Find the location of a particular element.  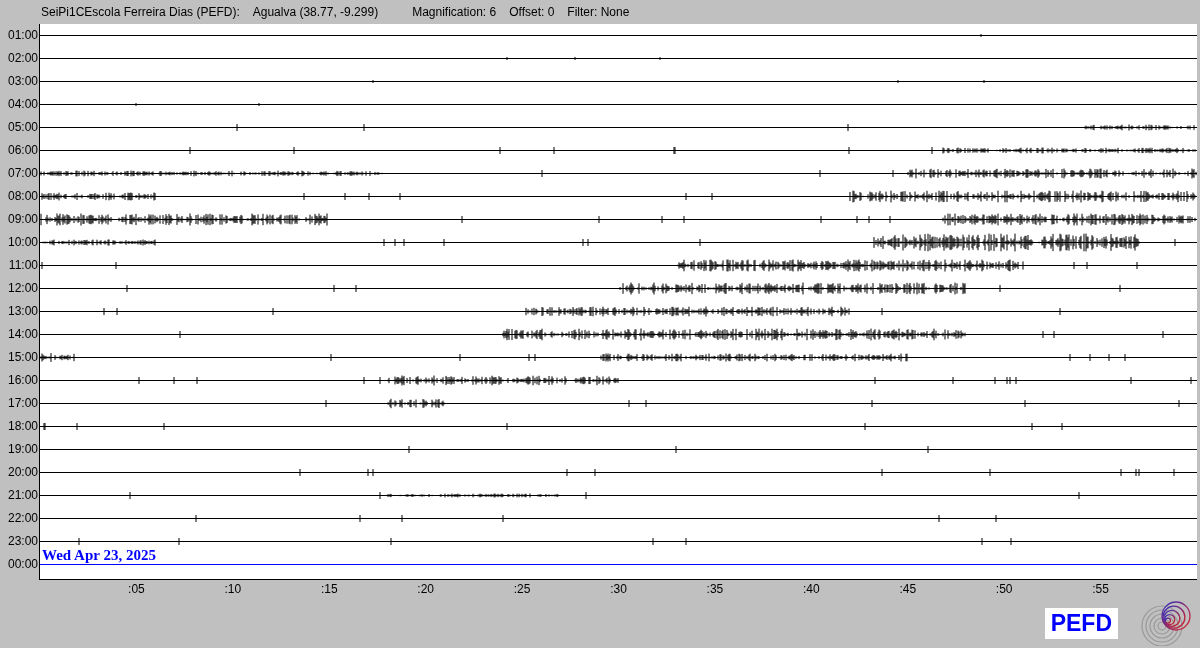

hour-label: 15:00 is located at coordinates (22, 357).